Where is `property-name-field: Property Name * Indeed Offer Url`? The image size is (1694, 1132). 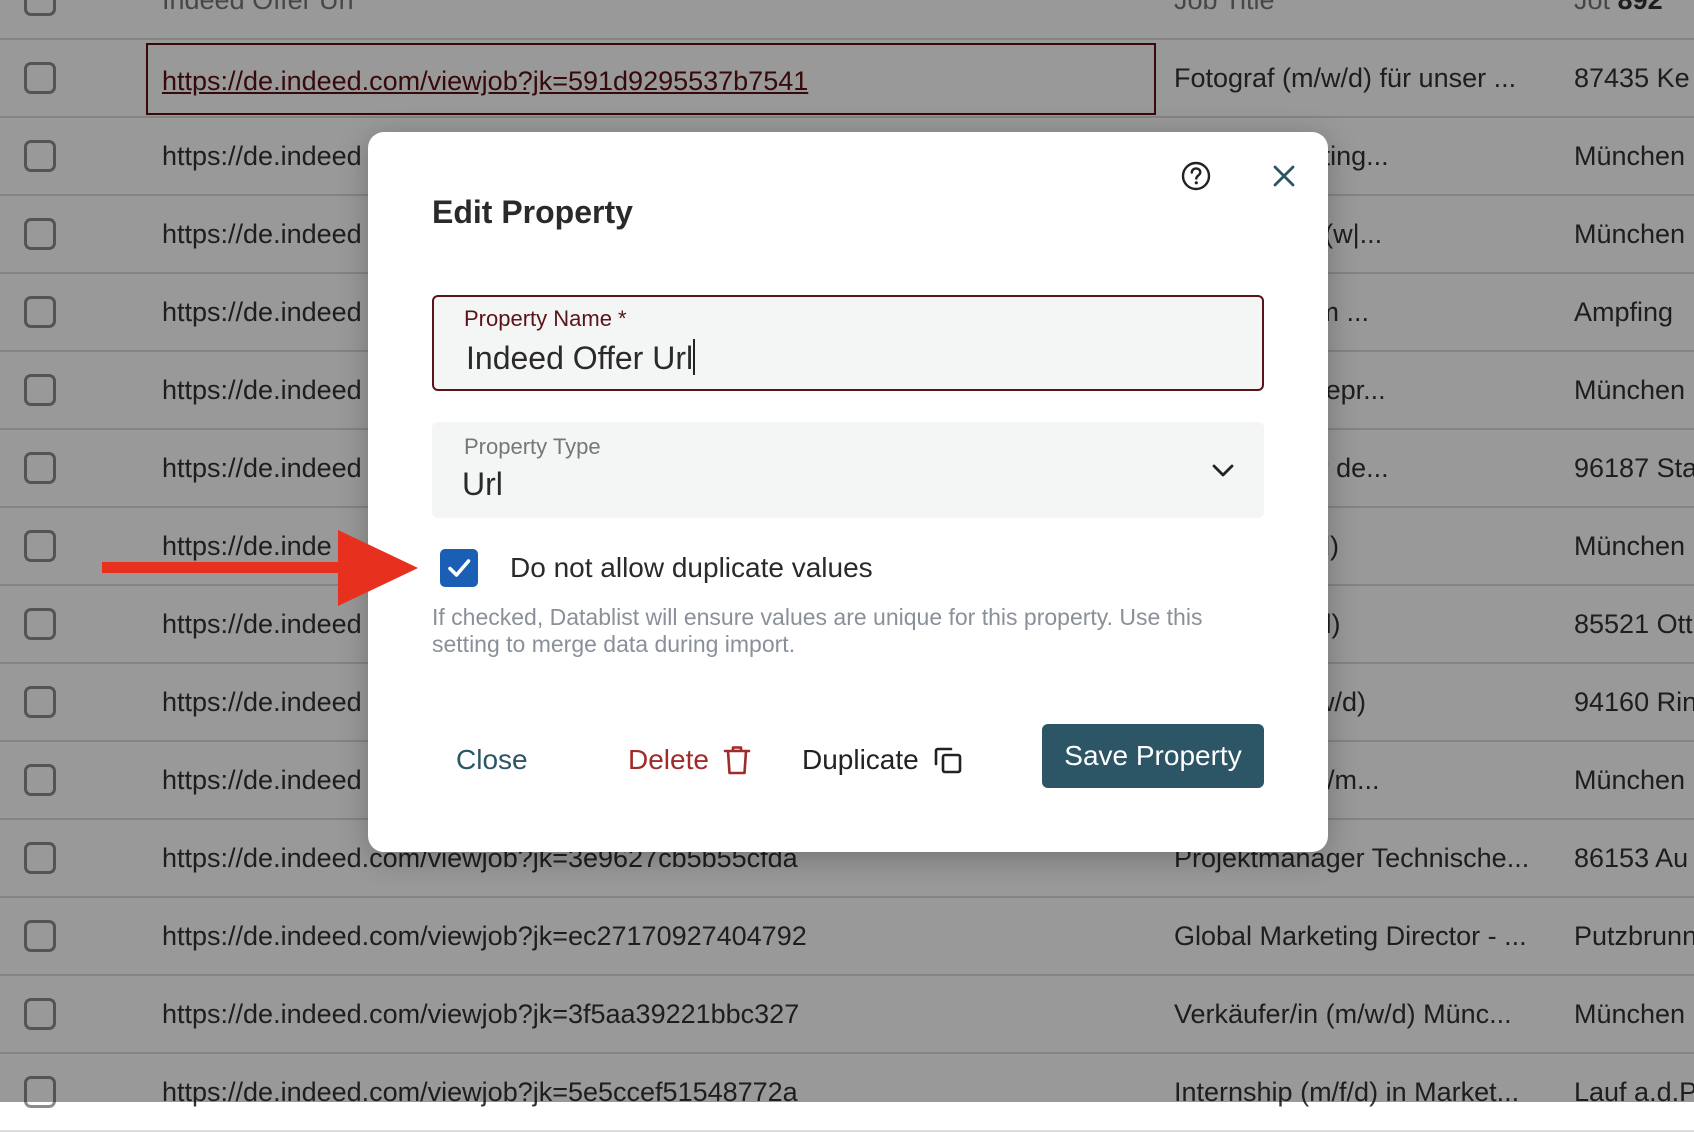 property-name-field: Property Name * Indeed Offer Url is located at coordinates (848, 343).